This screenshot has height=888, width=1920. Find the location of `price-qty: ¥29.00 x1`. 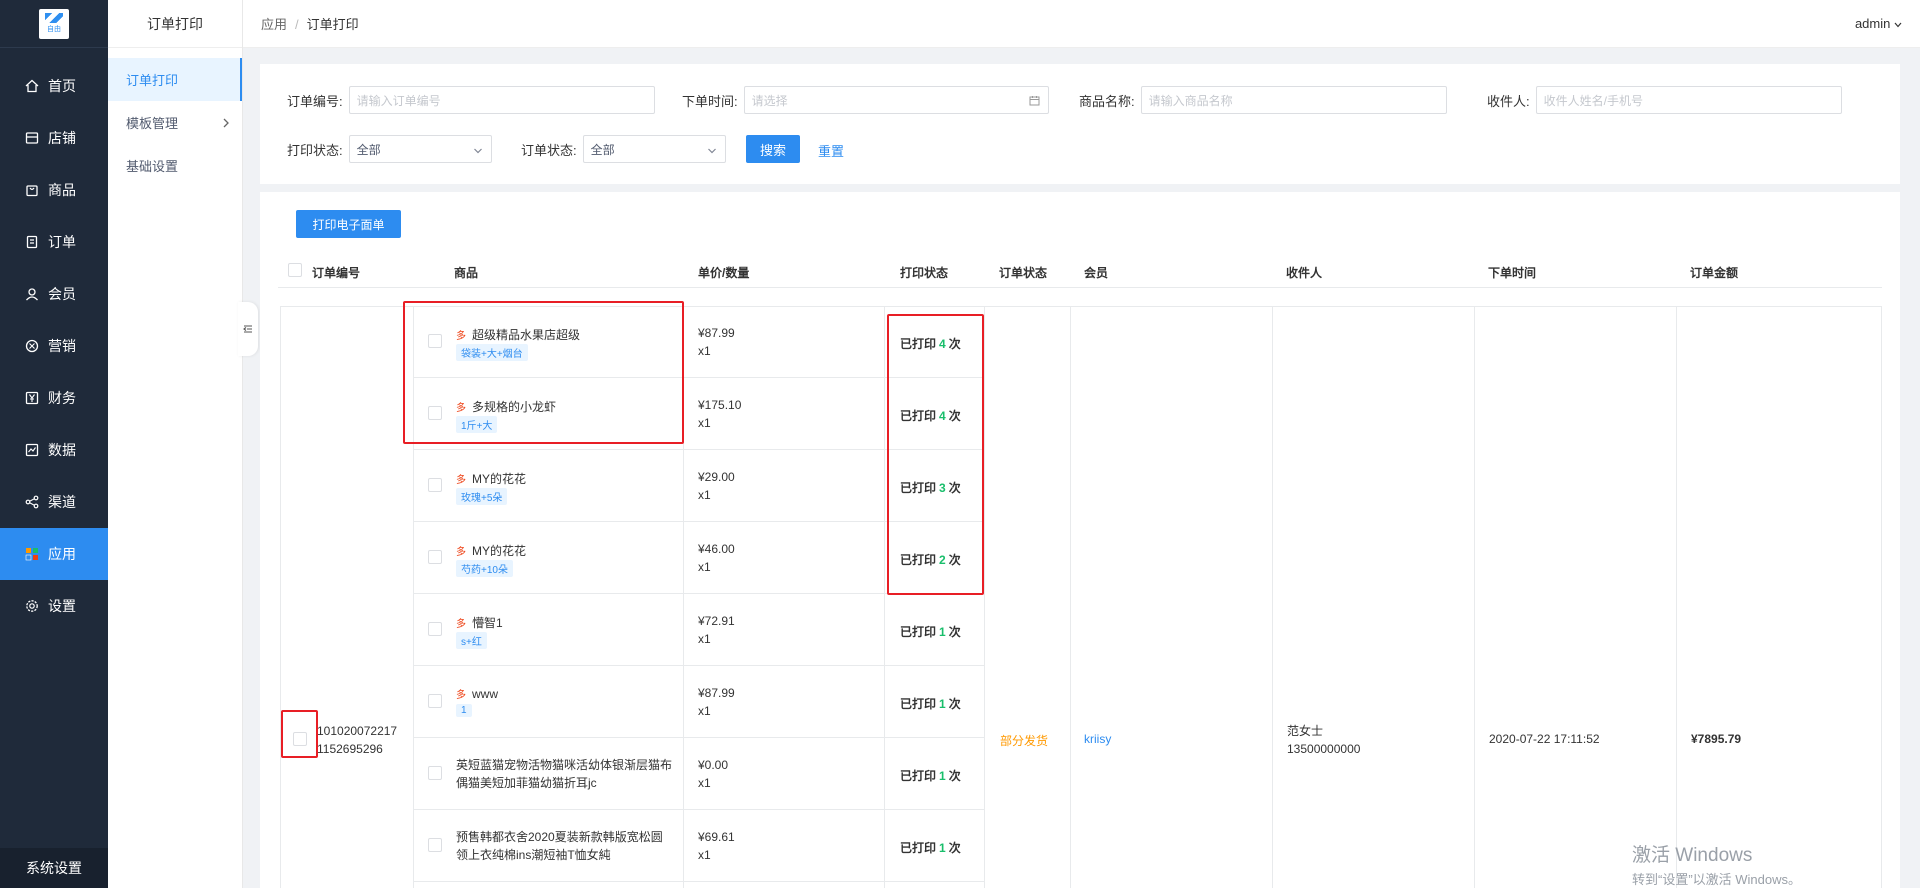

price-qty: ¥29.00 x1 is located at coordinates (716, 486).